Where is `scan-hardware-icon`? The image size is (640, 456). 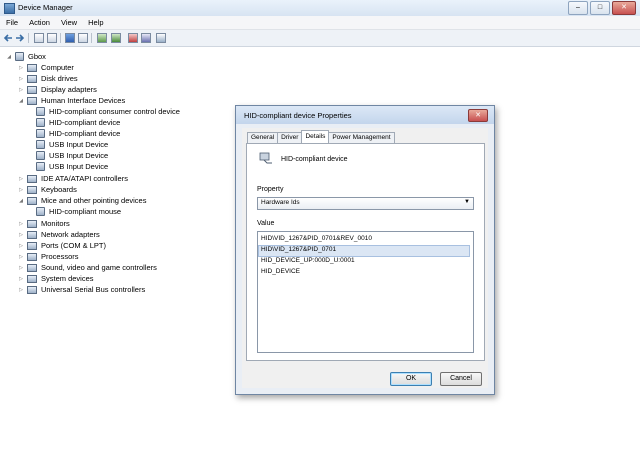
scan-hardware-icon is located at coordinates (102, 38).